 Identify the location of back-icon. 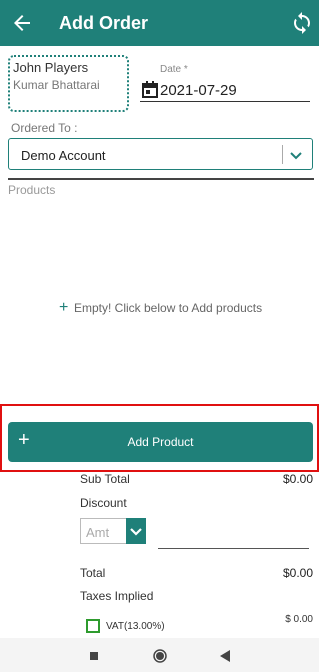
(225, 656).